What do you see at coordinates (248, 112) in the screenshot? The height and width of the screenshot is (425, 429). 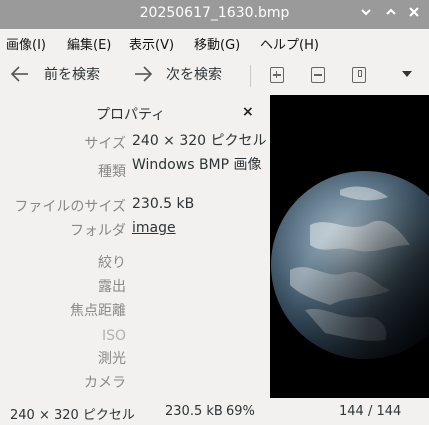 I see `close-icon: ×` at bounding box center [248, 112].